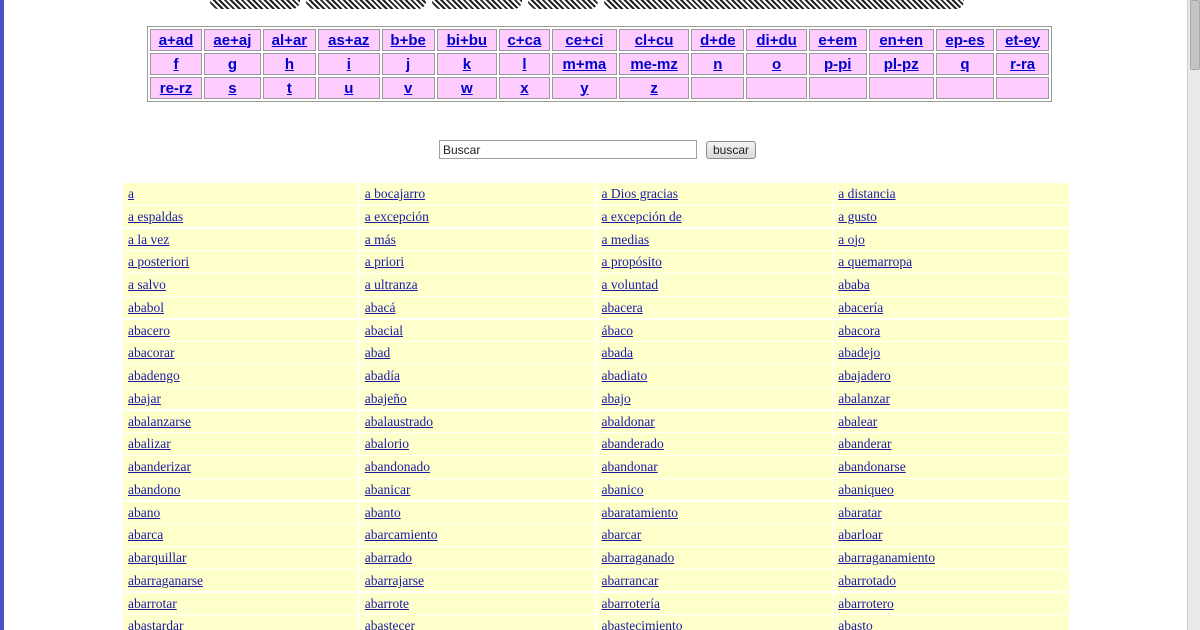 The width and height of the screenshot is (1200, 630). I want to click on nav-link: al+ar, so click(289, 40).